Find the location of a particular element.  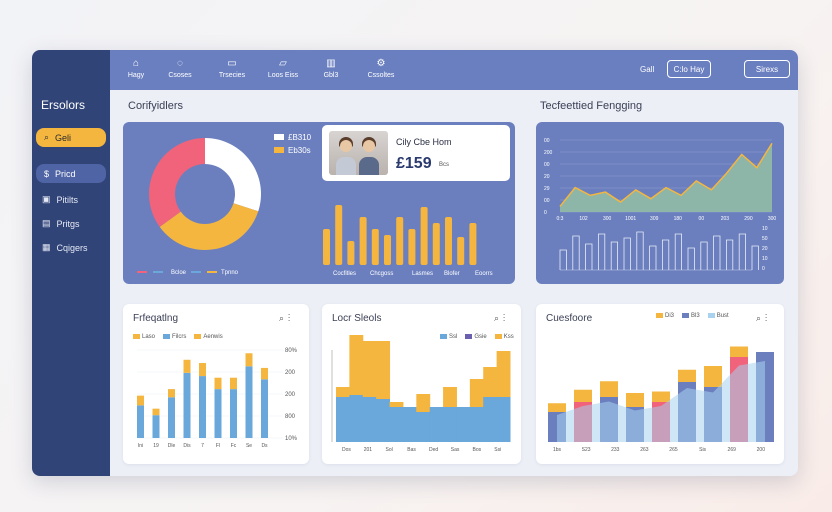

y-tick-label: 800 is located at coordinates (290, 417).